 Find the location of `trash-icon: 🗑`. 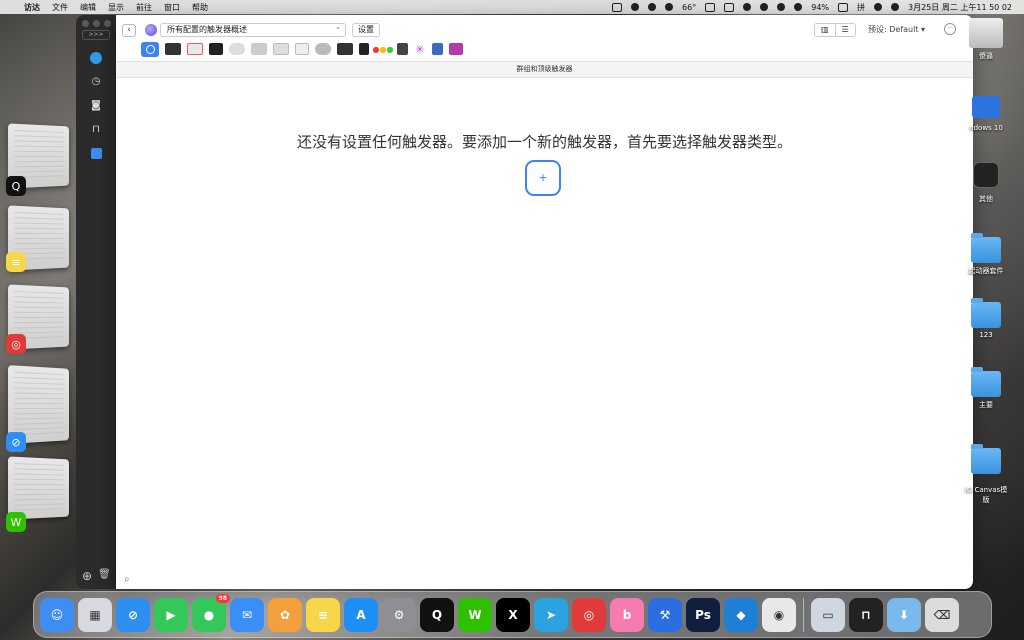

trash-icon: 🗑 is located at coordinates (104, 576).